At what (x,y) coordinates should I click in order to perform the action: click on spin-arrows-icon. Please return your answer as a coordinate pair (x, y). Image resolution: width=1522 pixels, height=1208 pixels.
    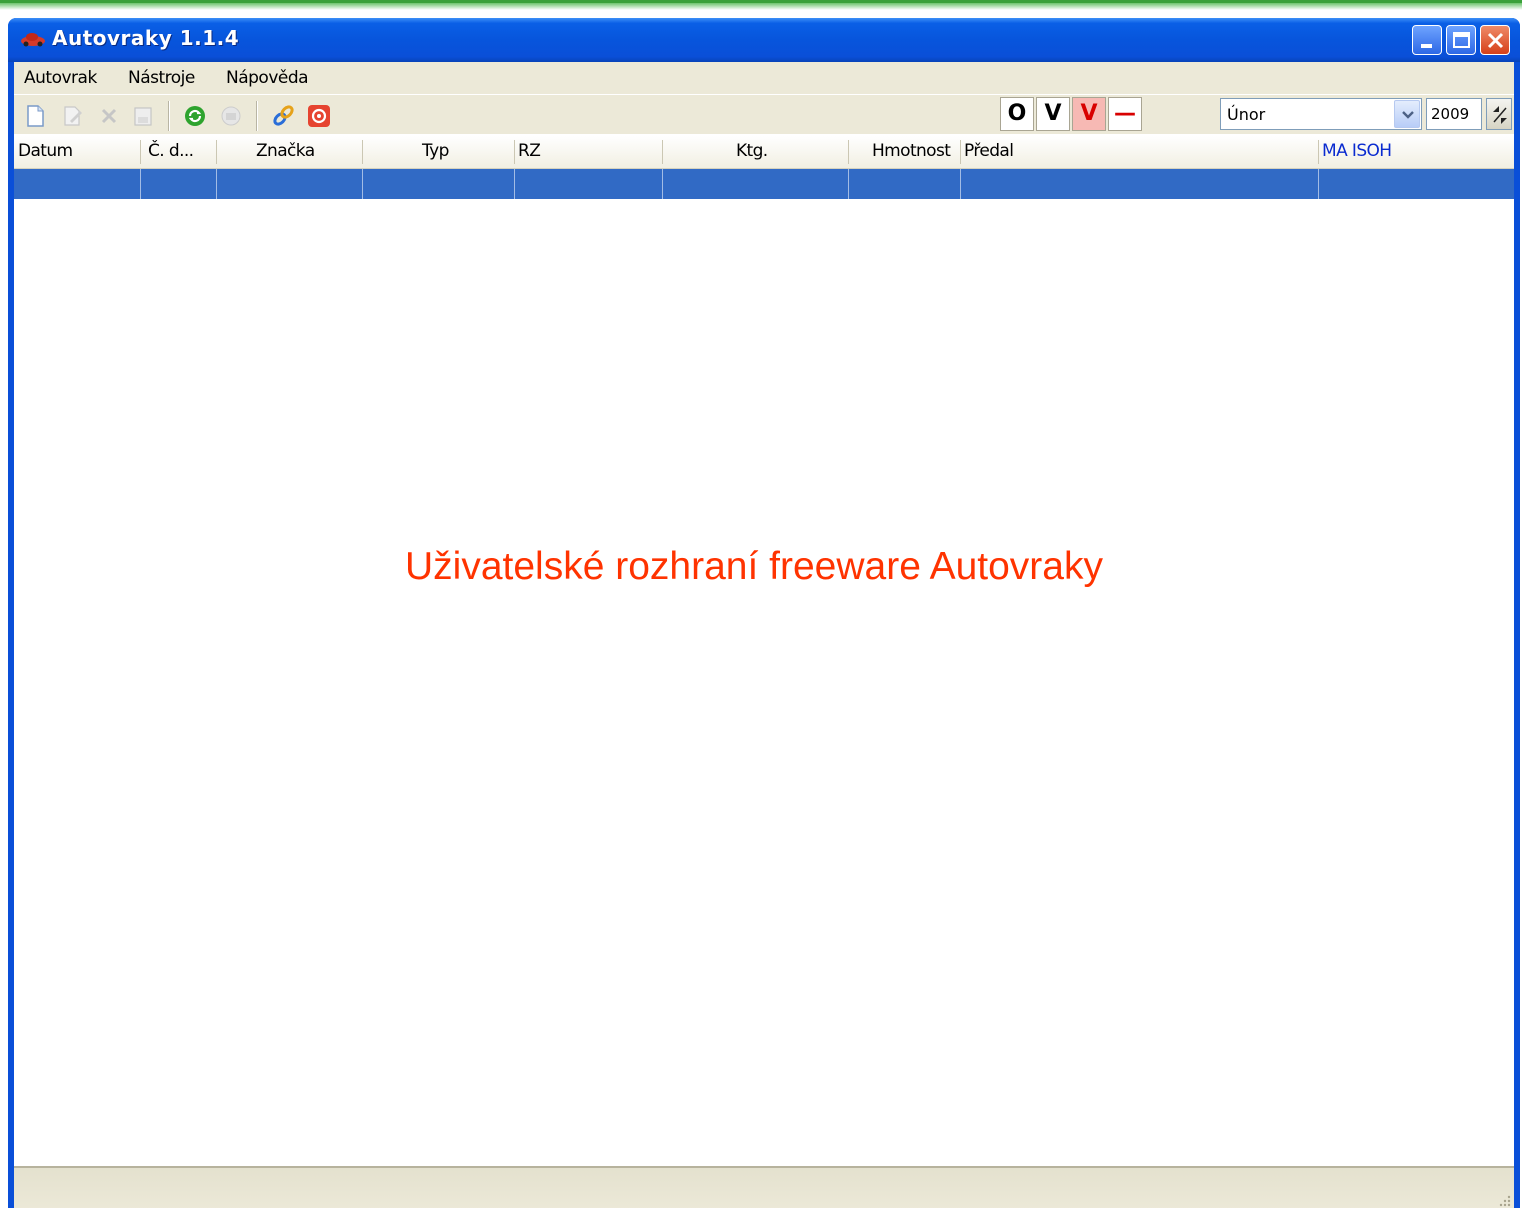
    Looking at the image, I should click on (1500, 115).